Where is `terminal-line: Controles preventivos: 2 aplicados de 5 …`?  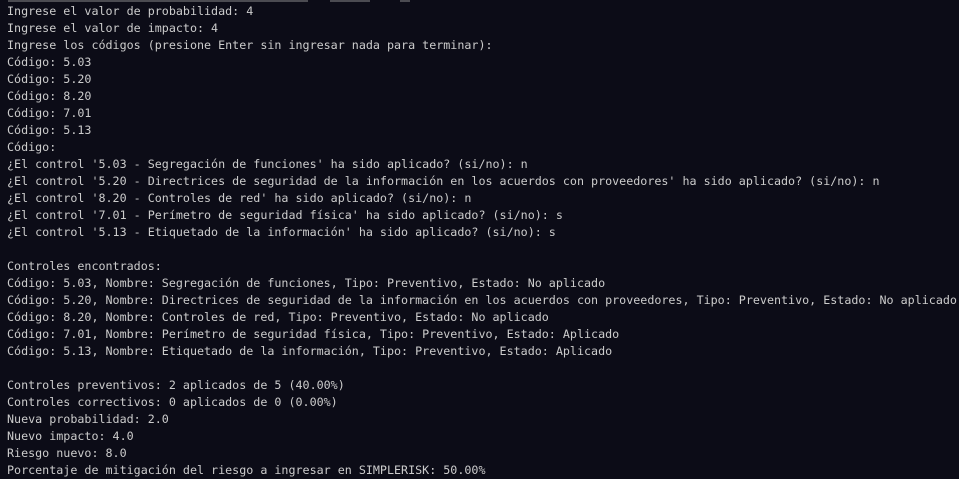
terminal-line: Controles preventivos: 2 aplicados de 5 … is located at coordinates (176, 385).